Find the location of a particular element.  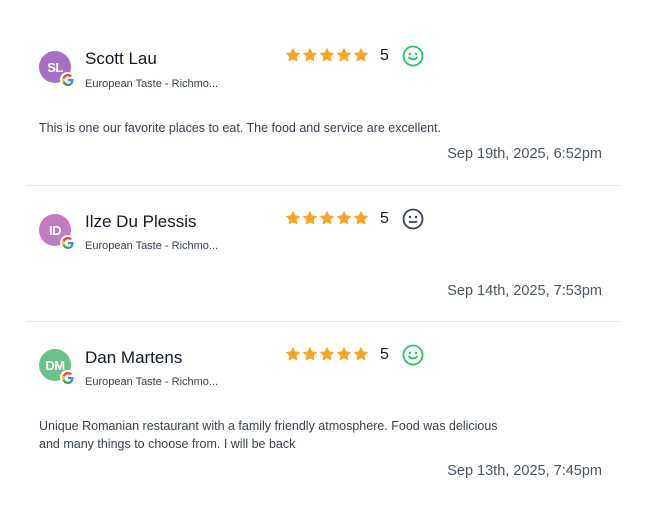

avatar: ID is located at coordinates (57, 232).